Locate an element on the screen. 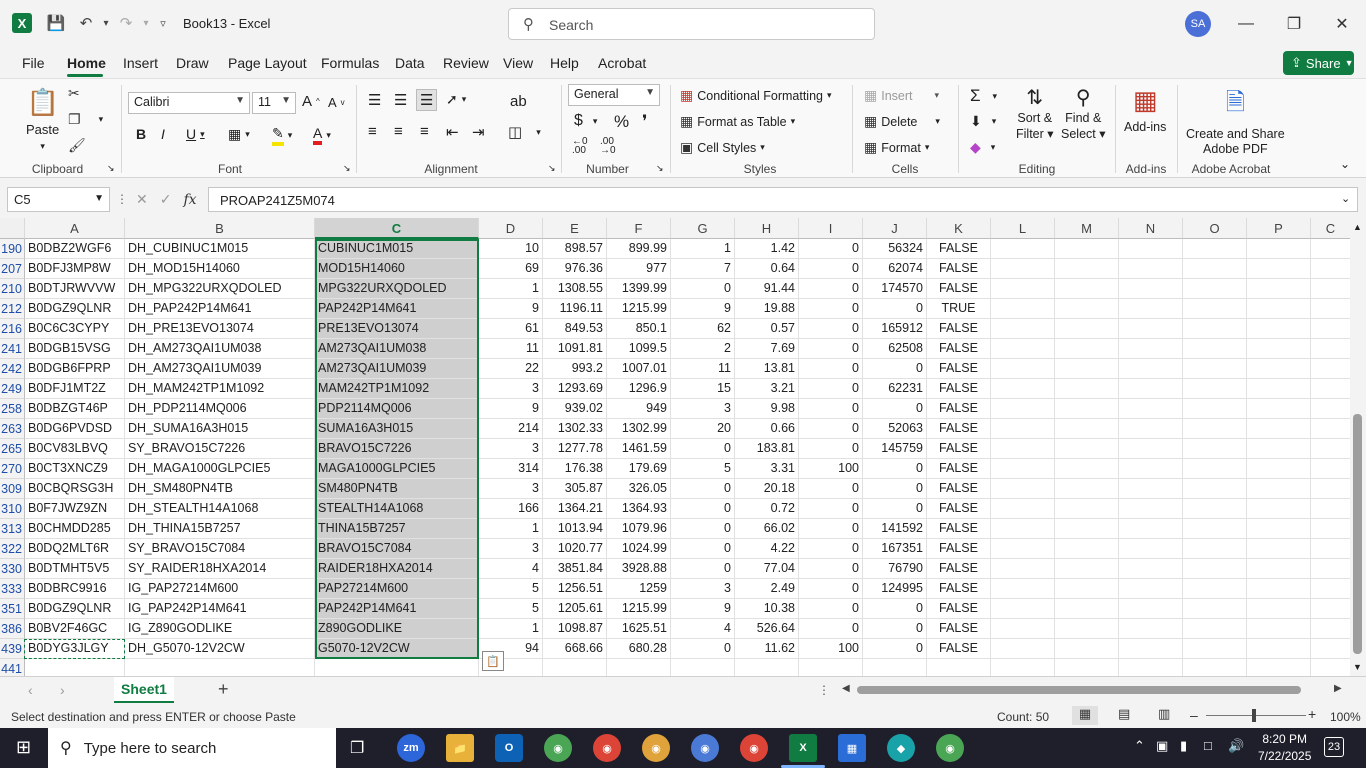 The height and width of the screenshot is (768, 1366). number-format-select: General ▼ is located at coordinates (614, 95).